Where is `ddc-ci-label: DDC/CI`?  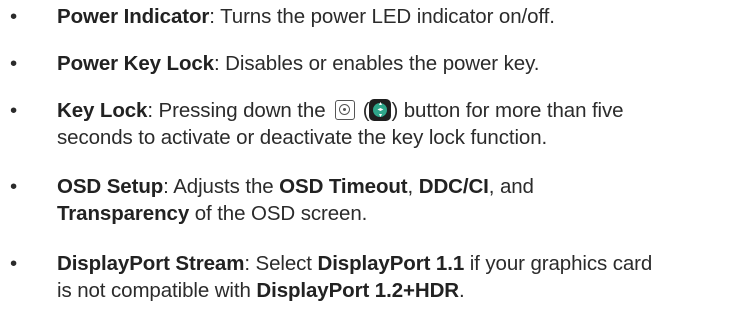 ddc-ci-label: DDC/CI is located at coordinates (453, 186).